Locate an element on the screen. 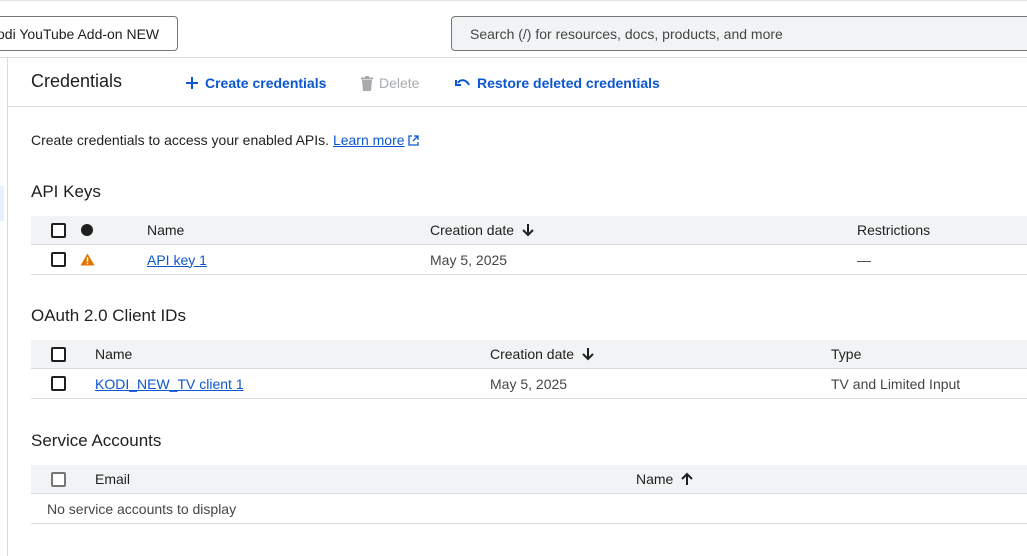 Image resolution: width=1027 pixels, height=556 pixels. api-key-restrictions: — is located at coordinates (864, 259).